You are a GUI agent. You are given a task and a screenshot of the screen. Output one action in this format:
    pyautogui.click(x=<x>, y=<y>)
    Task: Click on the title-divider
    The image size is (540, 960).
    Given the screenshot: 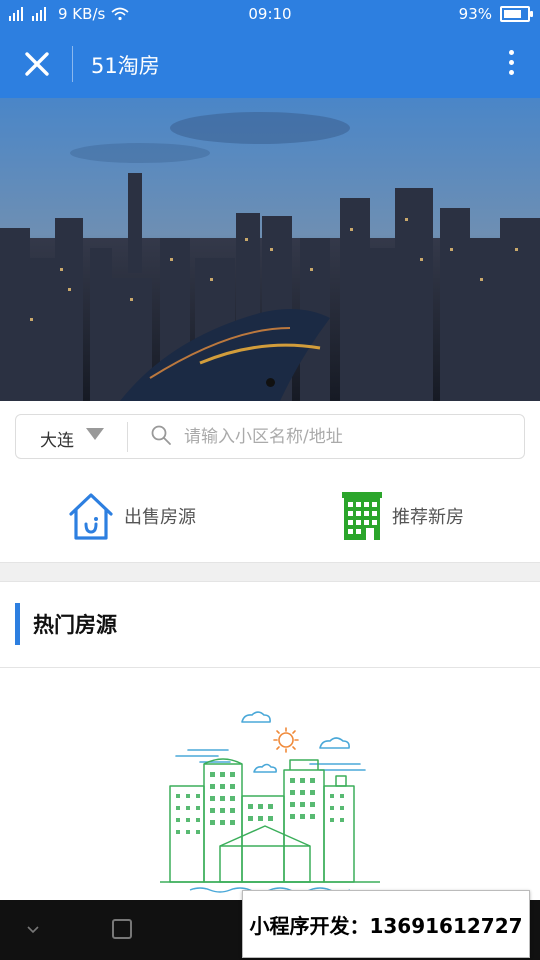 What is the action you would take?
    pyautogui.click(x=72, y=64)
    